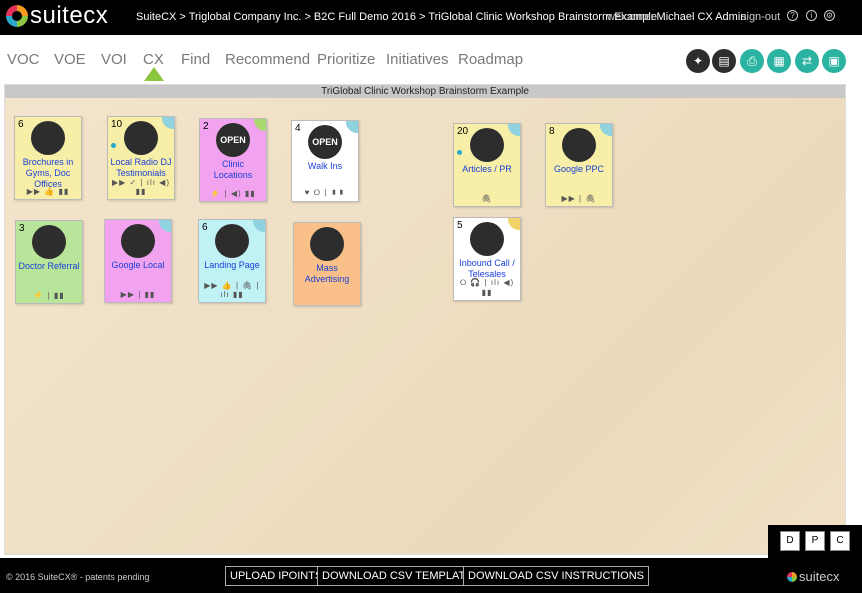 The image size is (862, 593). Describe the element at coordinates (141, 168) in the screenshot. I see `card-label: Local Radio DJ Testimonials` at that location.